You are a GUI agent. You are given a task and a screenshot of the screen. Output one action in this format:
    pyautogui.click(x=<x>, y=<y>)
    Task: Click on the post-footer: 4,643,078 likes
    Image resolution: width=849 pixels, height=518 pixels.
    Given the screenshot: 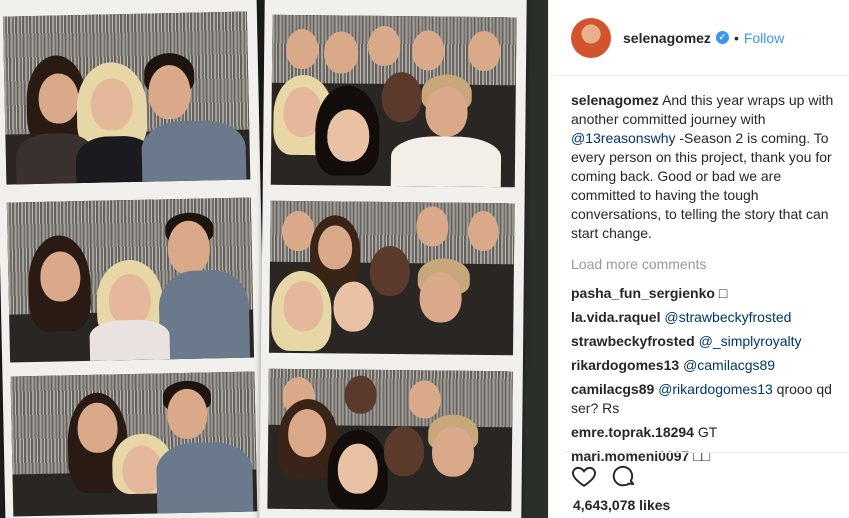 What is the action you would take?
    pyautogui.click(x=706, y=482)
    